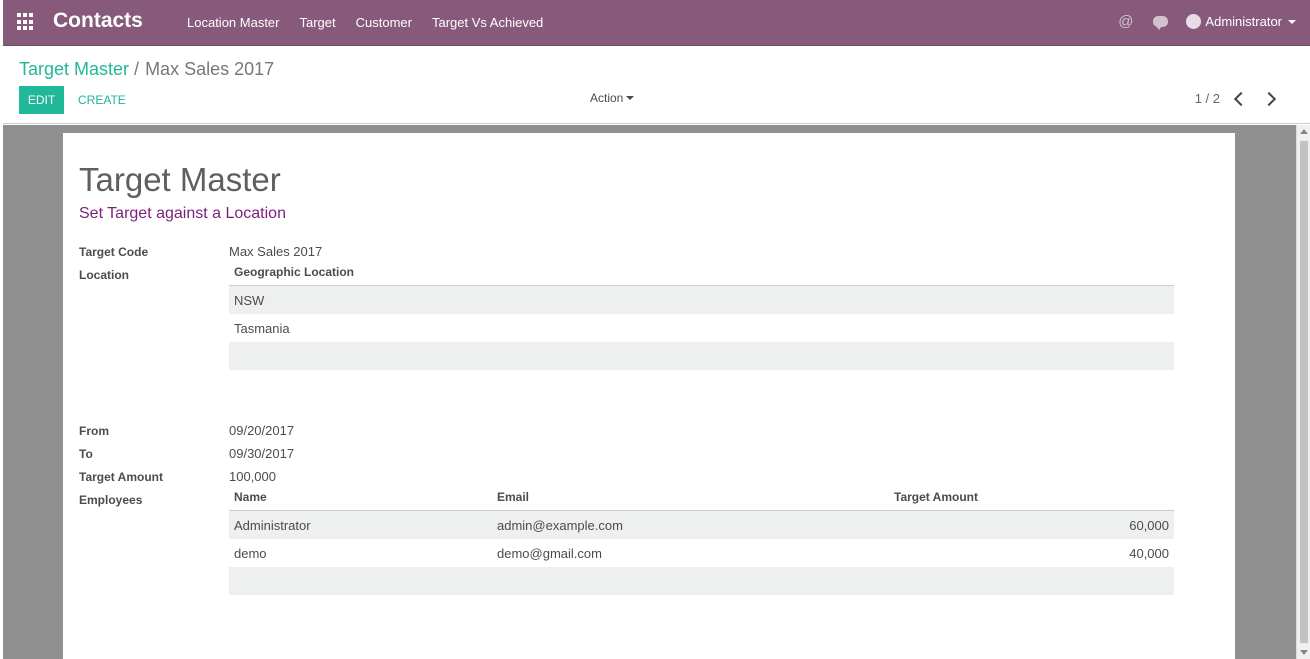 The image size is (1310, 659). What do you see at coordinates (549, 553) in the screenshot?
I see `employee-email-cell: demo@gmail.com` at bounding box center [549, 553].